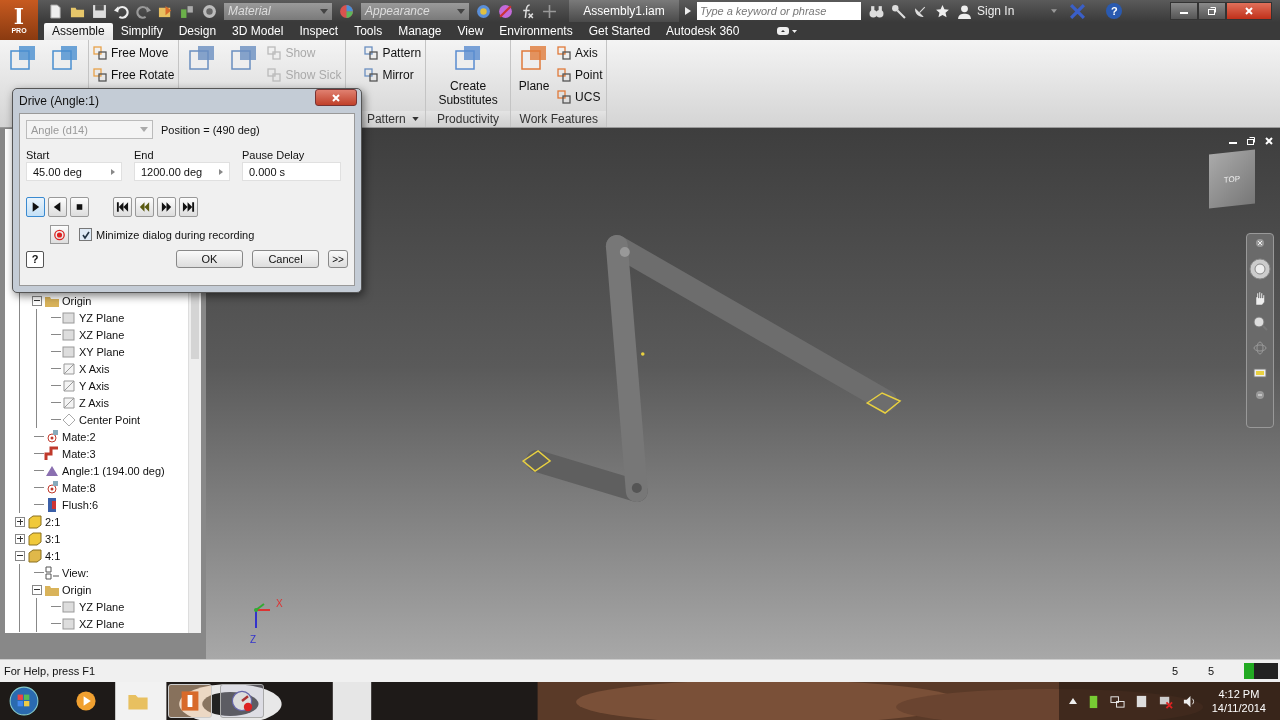 The width and height of the screenshot is (1280, 720). I want to click on star-icon, so click(942, 11).